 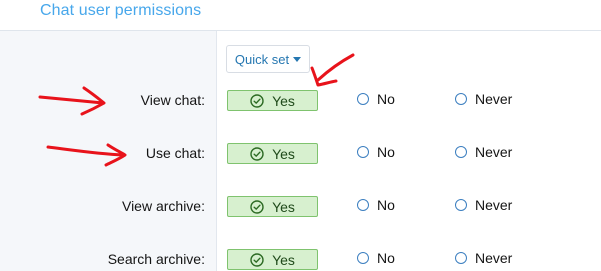 What do you see at coordinates (376, 258) in the screenshot?
I see `search-archive-no-option: No` at bounding box center [376, 258].